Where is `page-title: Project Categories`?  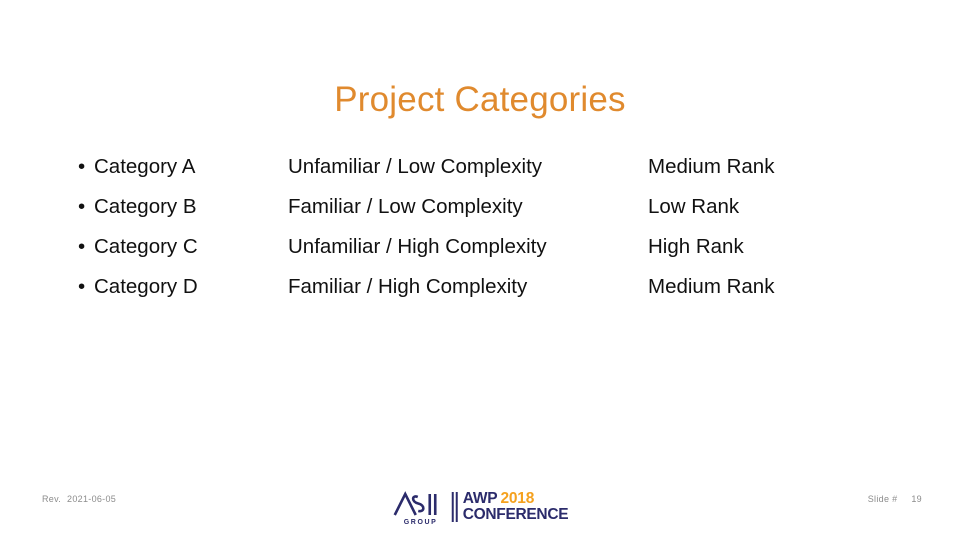 page-title: Project Categories is located at coordinates (480, 100).